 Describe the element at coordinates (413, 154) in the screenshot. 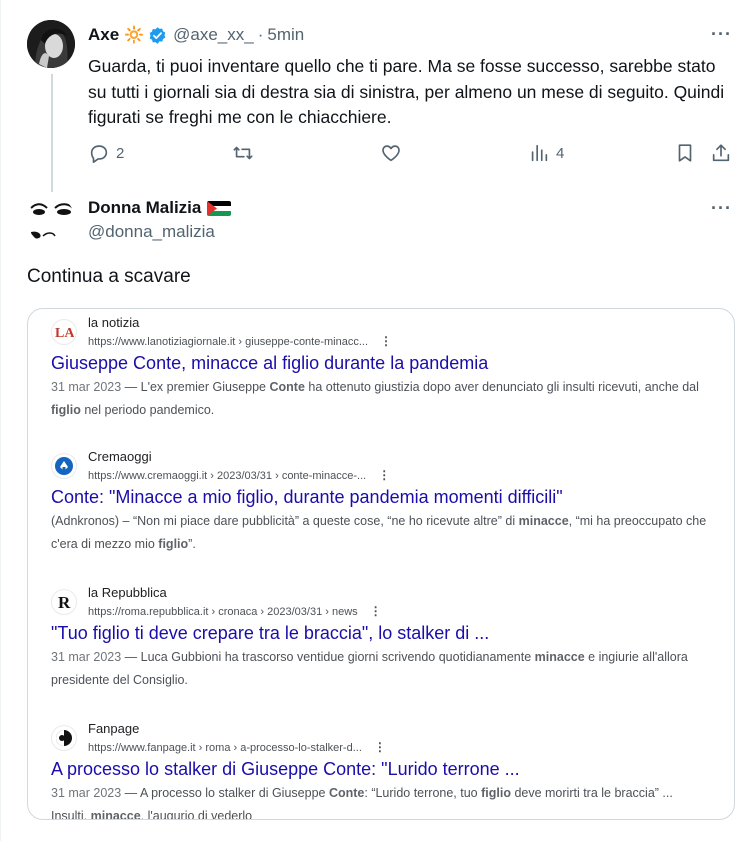

I see `tweet-actions: 2 4` at that location.